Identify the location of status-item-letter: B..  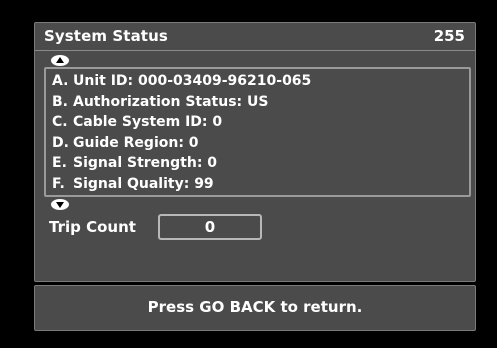
(60, 101).